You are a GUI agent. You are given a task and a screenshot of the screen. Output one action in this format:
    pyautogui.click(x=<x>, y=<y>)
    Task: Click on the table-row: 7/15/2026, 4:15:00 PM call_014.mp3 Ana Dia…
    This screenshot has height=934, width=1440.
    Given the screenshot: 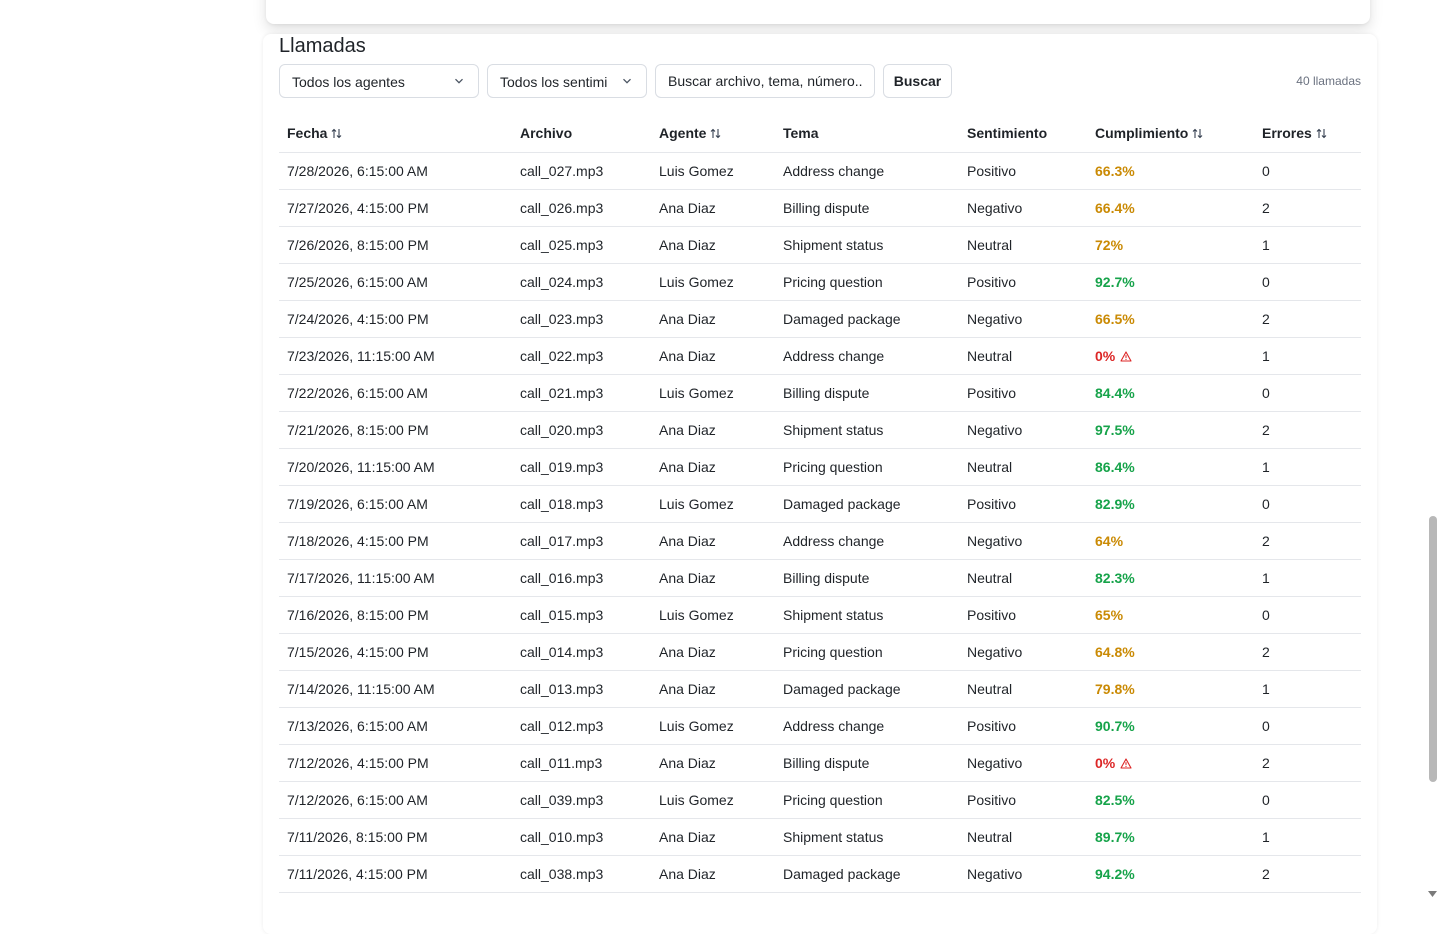 What is the action you would take?
    pyautogui.click(x=820, y=652)
    